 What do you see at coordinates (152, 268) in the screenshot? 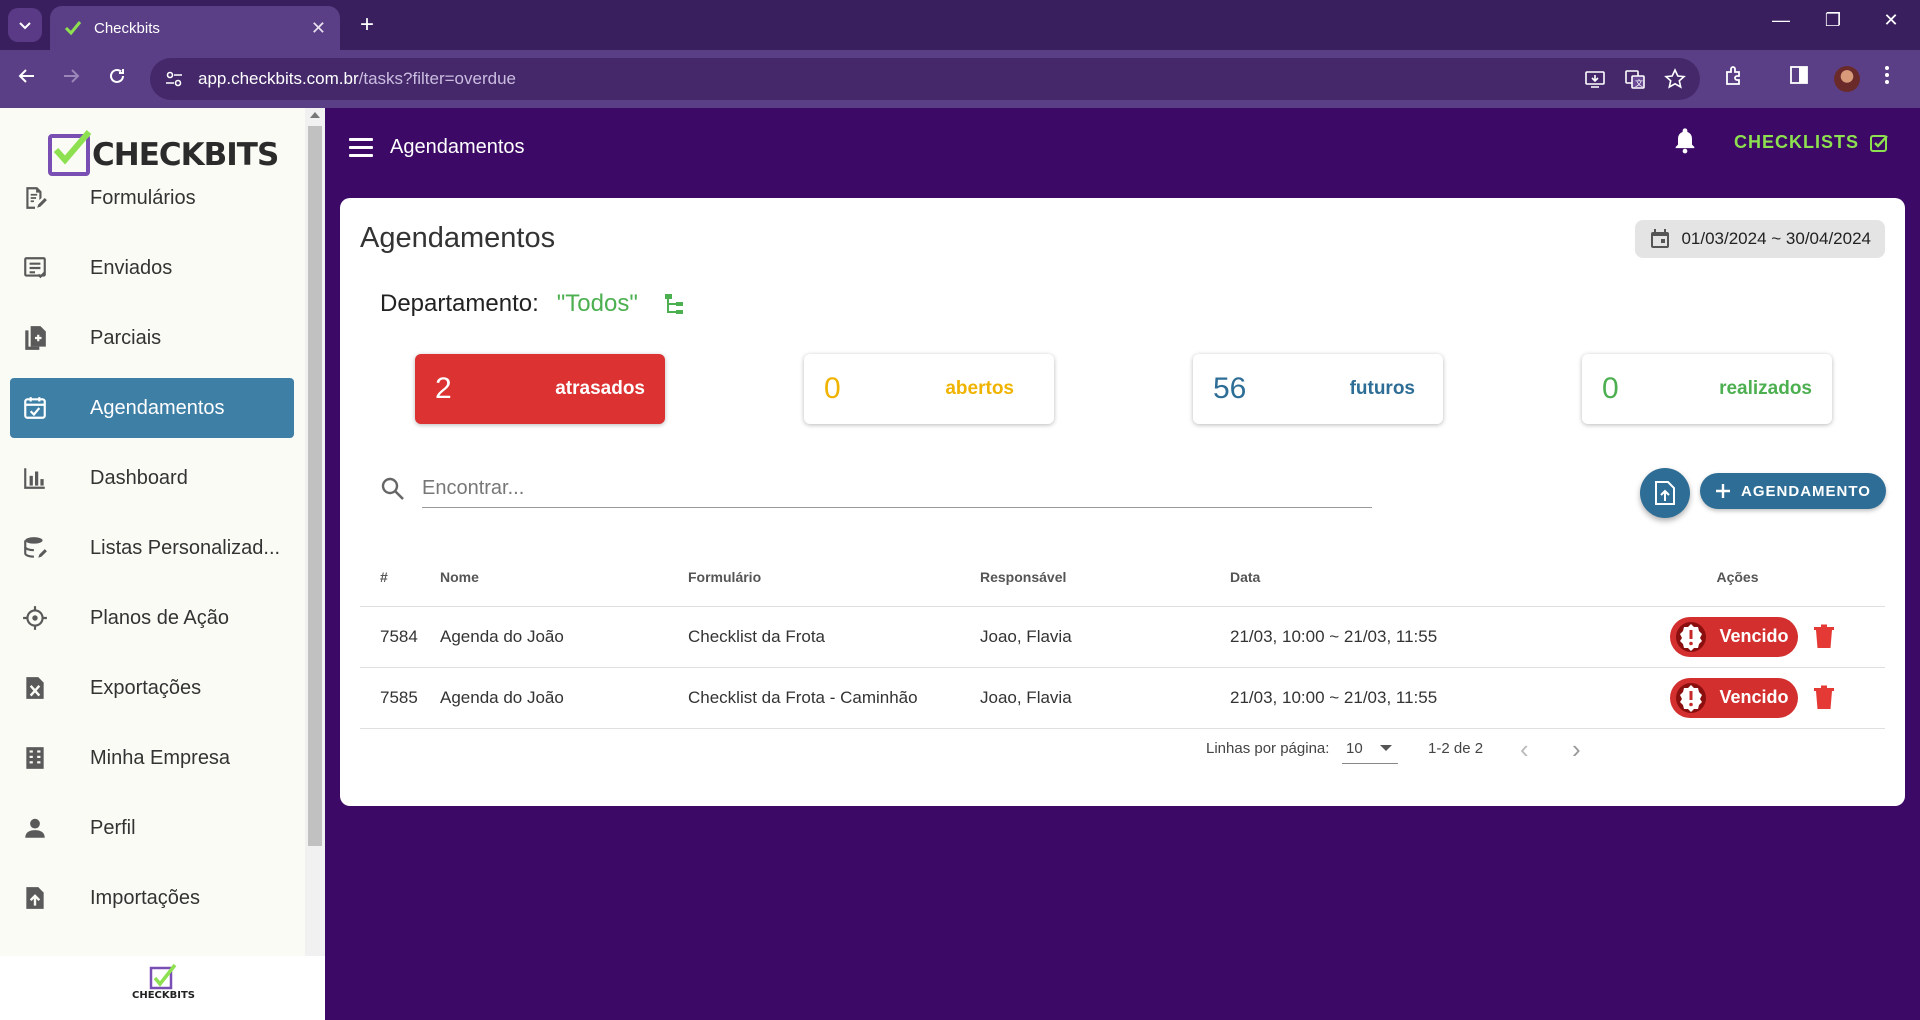
I see `sidebar-item-enviados: Enviados` at bounding box center [152, 268].